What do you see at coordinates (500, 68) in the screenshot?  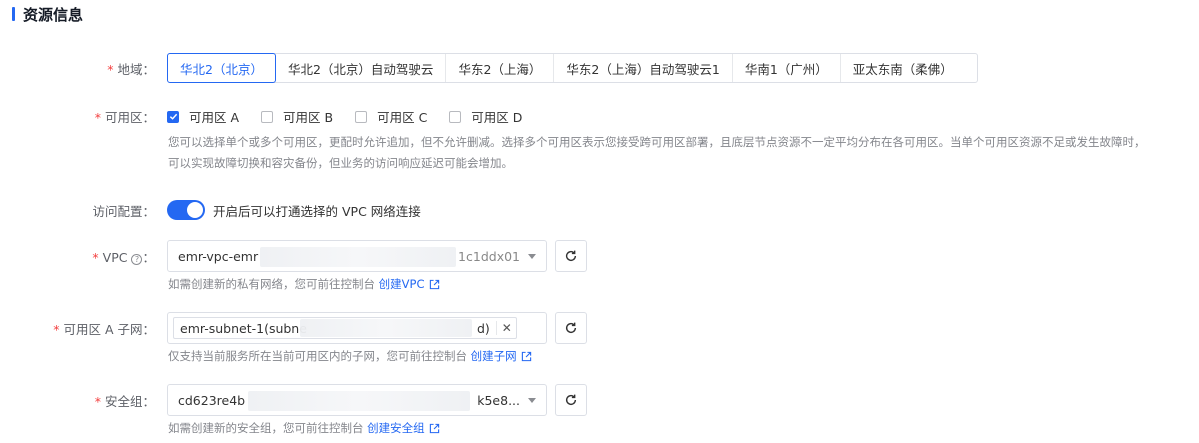 I see `region-option-shanghai: 华东2（上海）` at bounding box center [500, 68].